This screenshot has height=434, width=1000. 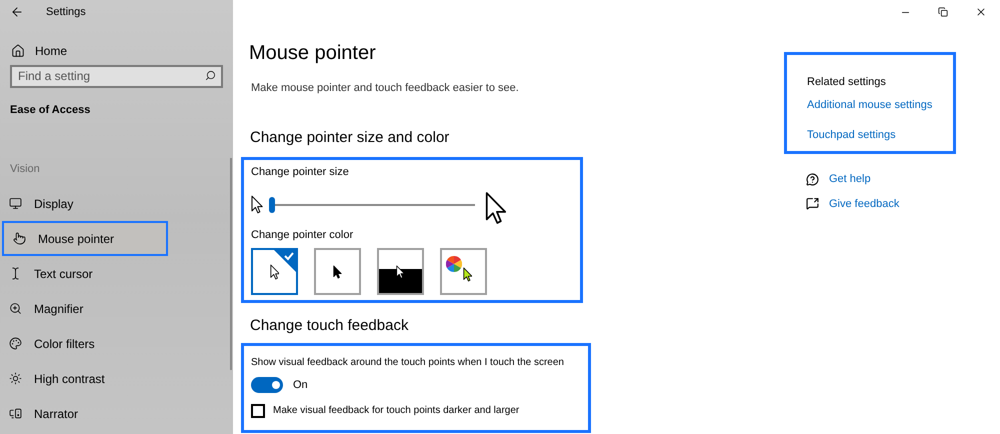 What do you see at coordinates (15, 203) in the screenshot?
I see `monitor-icon` at bounding box center [15, 203].